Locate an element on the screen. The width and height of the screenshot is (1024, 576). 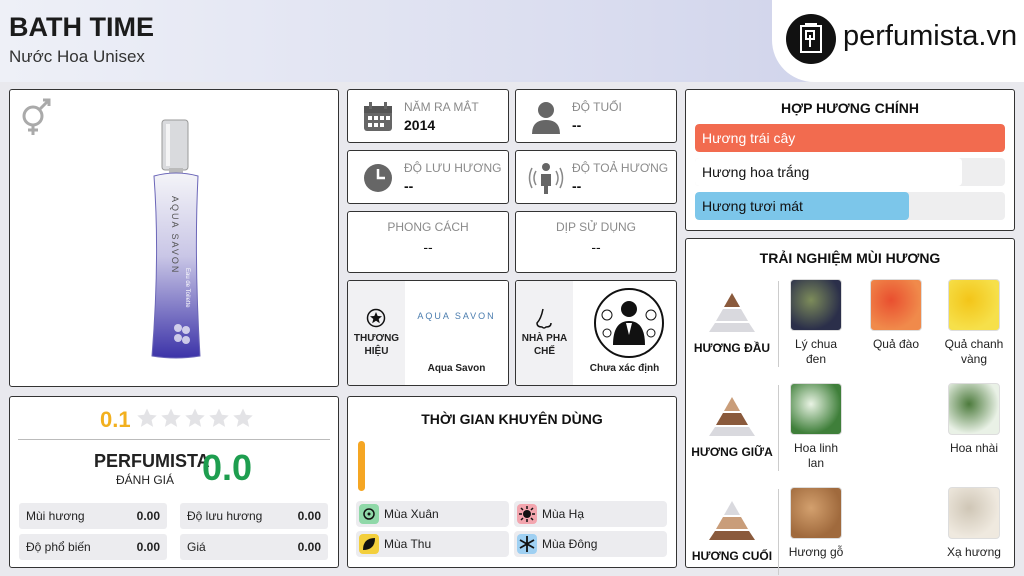
accord-label: Hương hoa trắng is located at coordinates (756, 172).